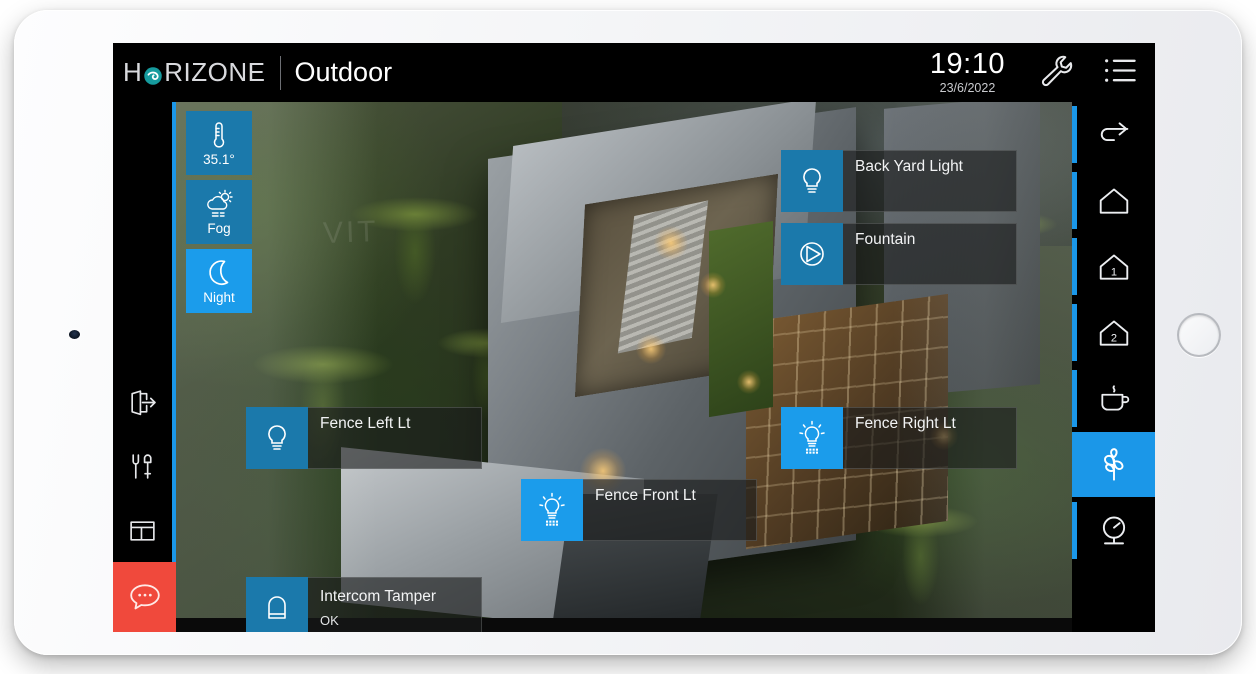  What do you see at coordinates (1113, 530) in the screenshot?
I see `nav-meters-button` at bounding box center [1113, 530].